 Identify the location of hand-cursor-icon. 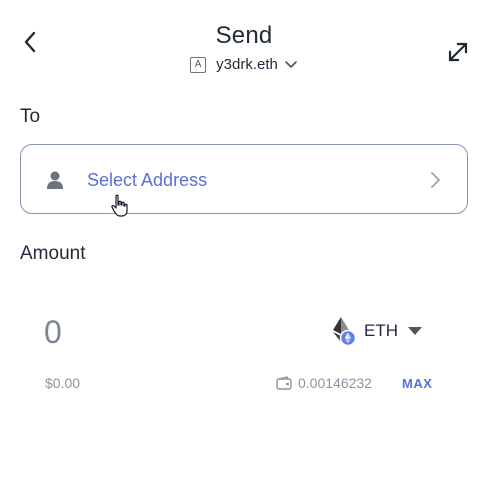
(119, 205).